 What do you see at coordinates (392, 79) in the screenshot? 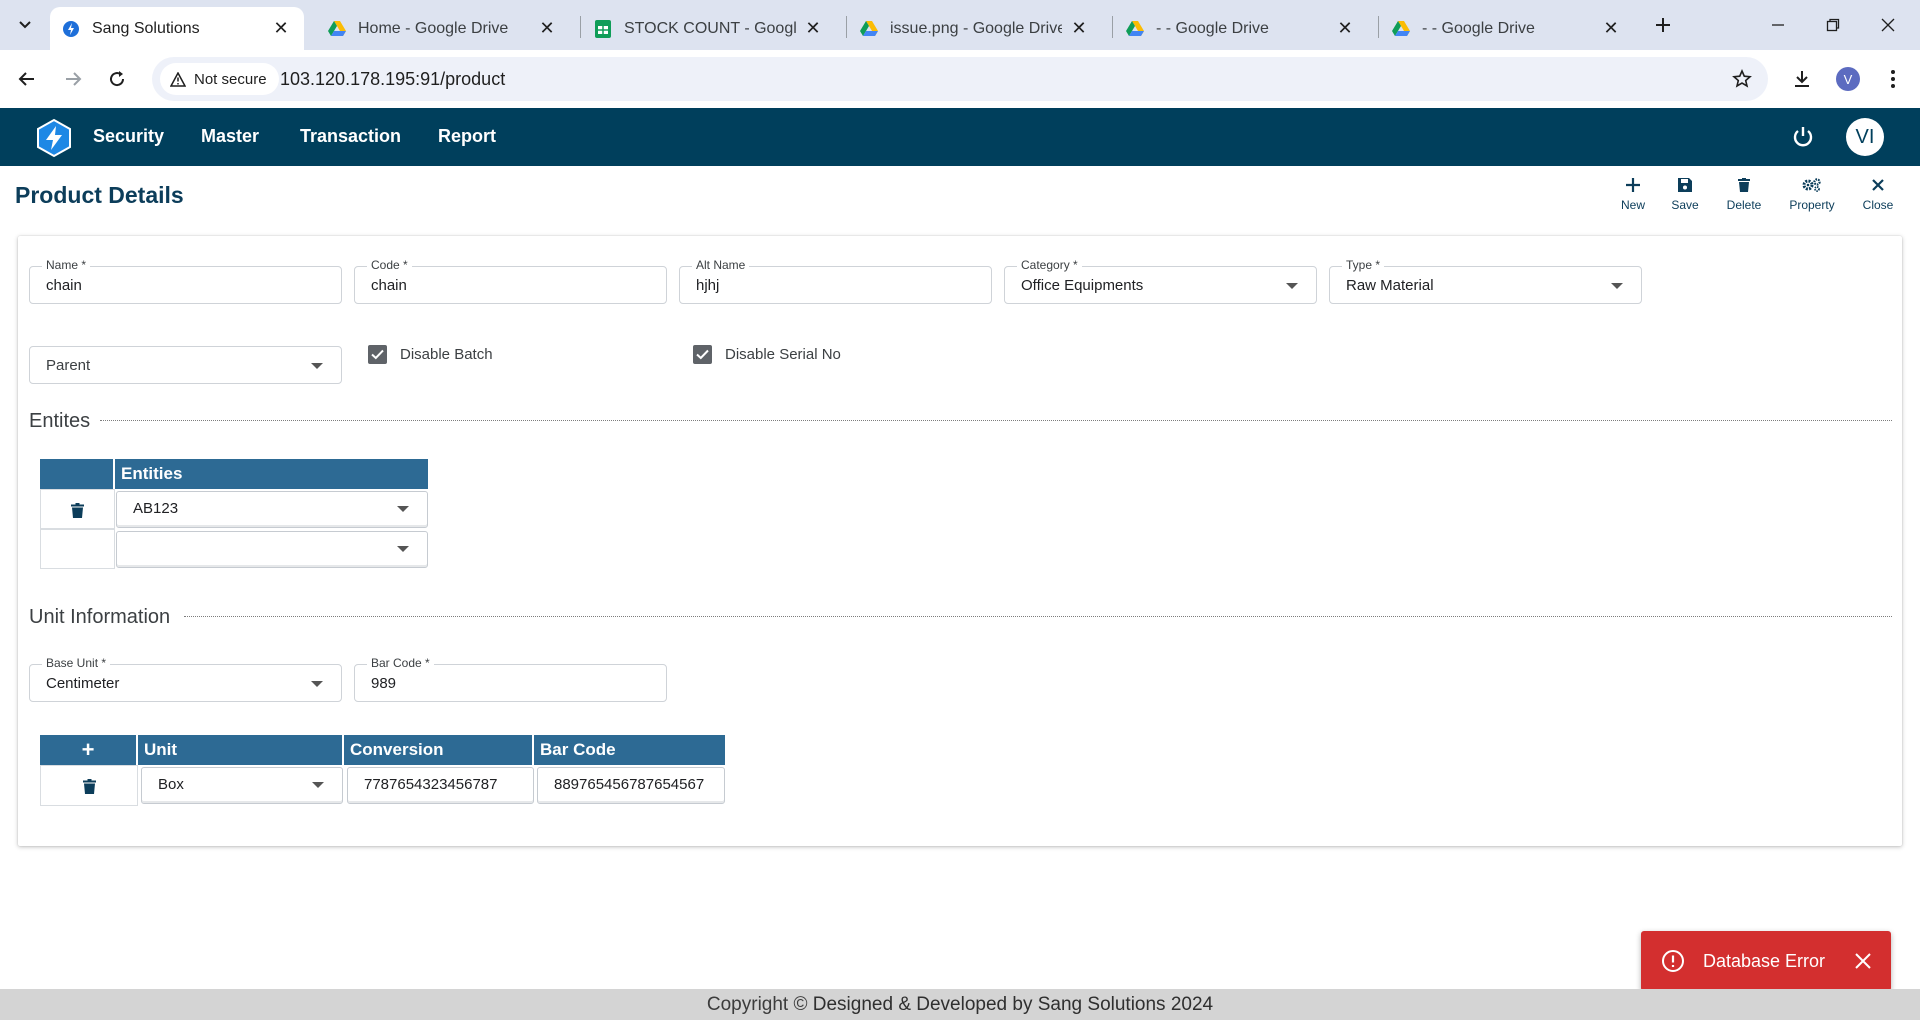
I see `url-text: 103.120.178.195:91/product` at bounding box center [392, 79].